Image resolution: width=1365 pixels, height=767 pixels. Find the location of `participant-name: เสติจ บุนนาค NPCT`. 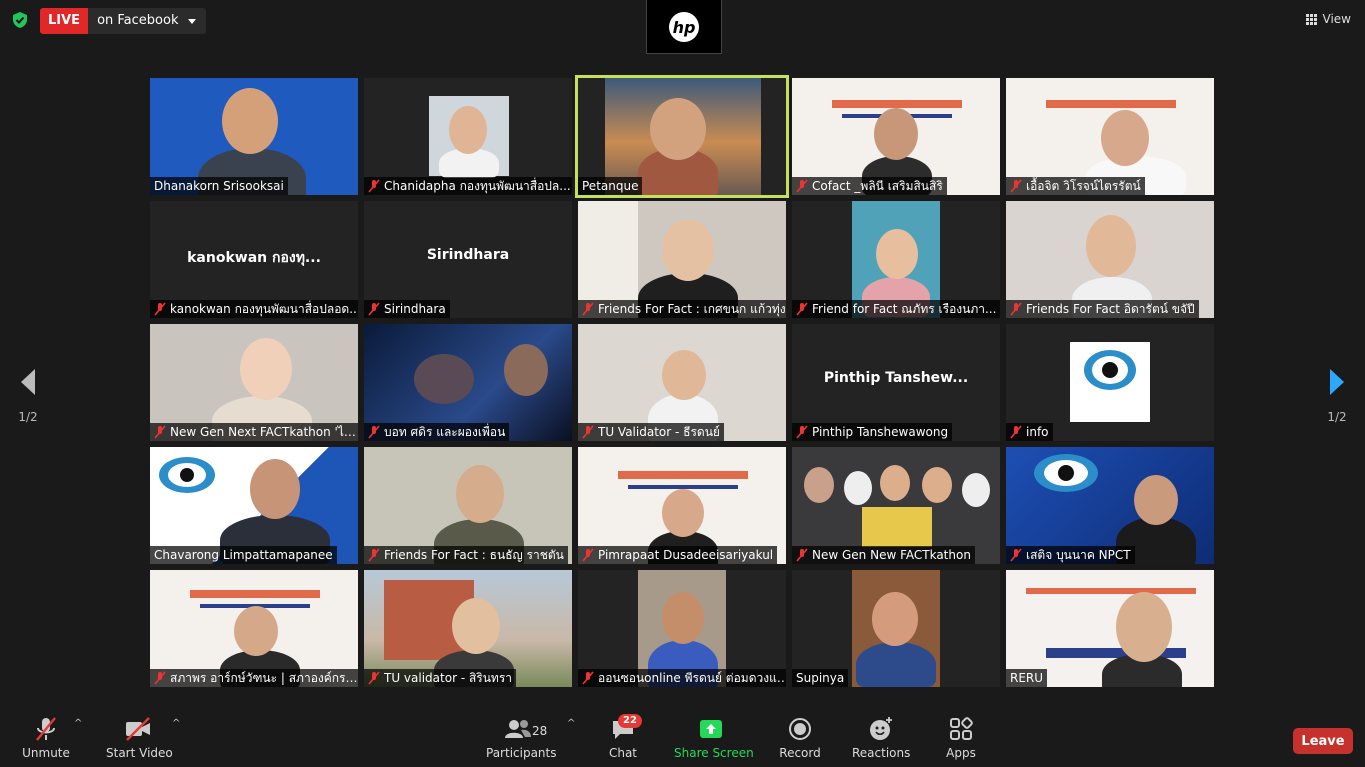

participant-name: เสติจ บุนนาค NPCT is located at coordinates (1070, 555).